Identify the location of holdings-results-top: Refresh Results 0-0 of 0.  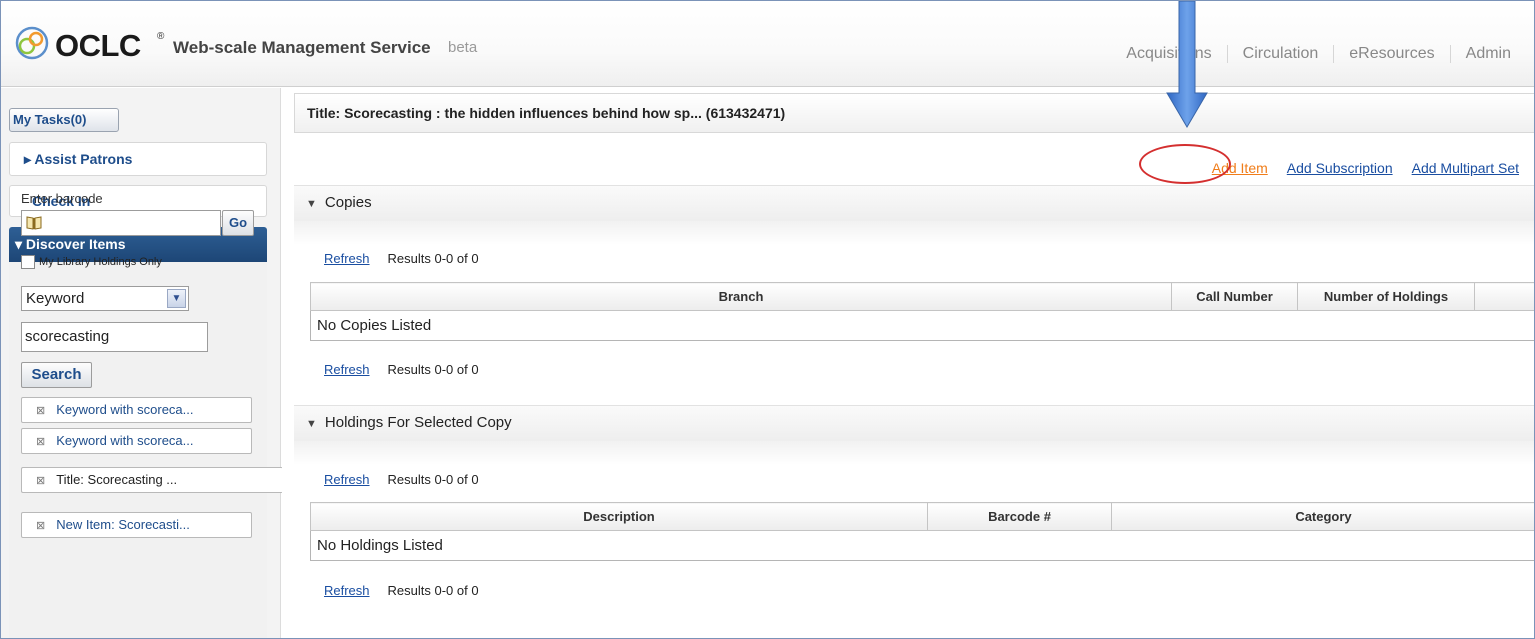
(401, 479).